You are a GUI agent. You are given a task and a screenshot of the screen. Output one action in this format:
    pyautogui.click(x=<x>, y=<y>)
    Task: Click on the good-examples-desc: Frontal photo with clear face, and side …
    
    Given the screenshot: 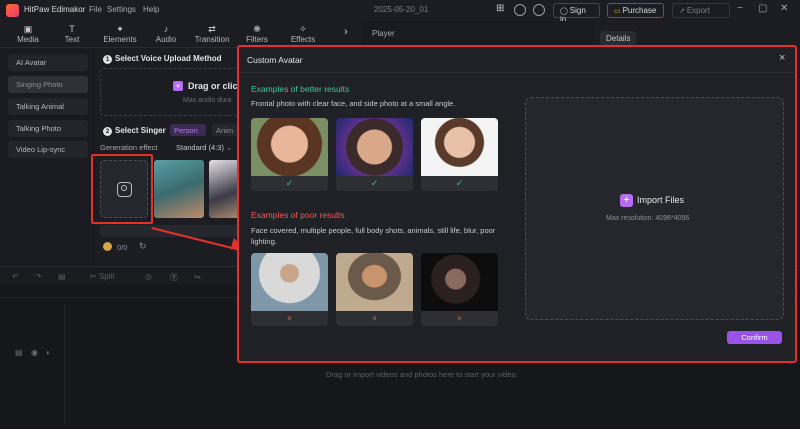 What is the action you would take?
    pyautogui.click(x=353, y=103)
    